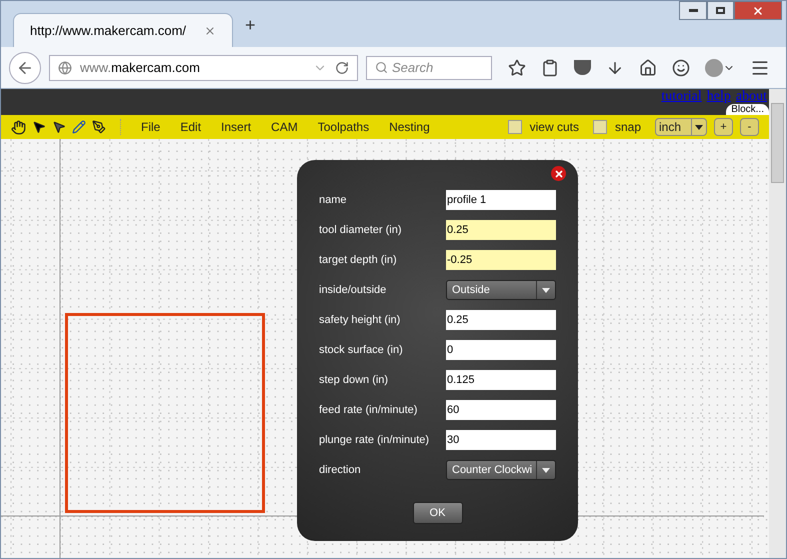  Describe the element at coordinates (150, 127) in the screenshot. I see `menu-item: File` at that location.